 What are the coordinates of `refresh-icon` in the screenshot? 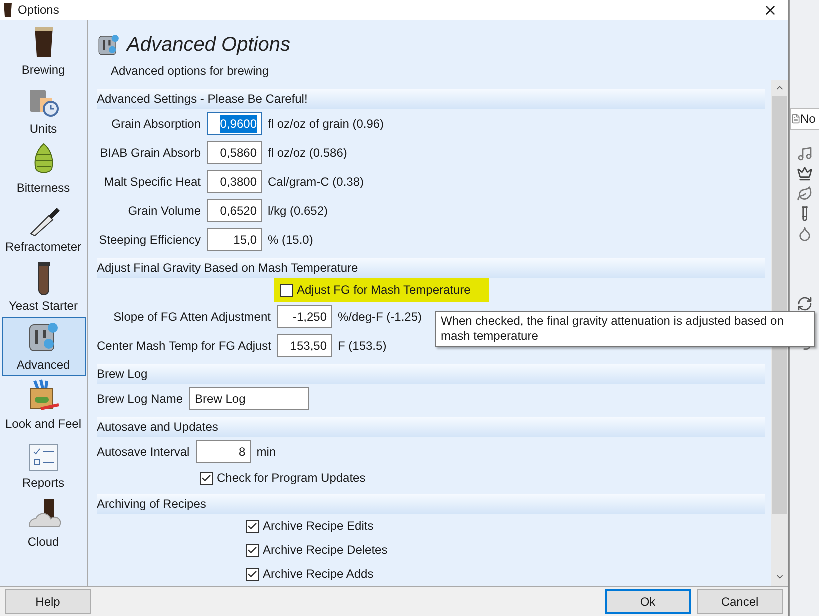 It's located at (804, 304).